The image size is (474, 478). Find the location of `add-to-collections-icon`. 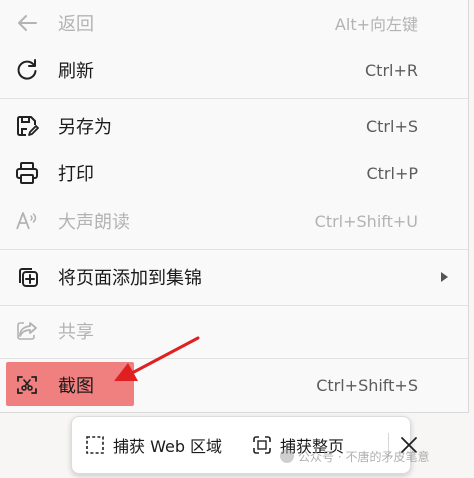

add-to-collections-icon is located at coordinates (27, 277).